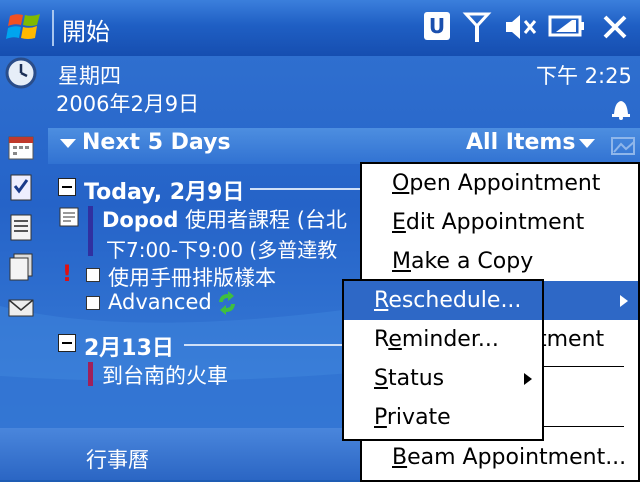 The image size is (640, 482). I want to click on note-icon, so click(69, 217).